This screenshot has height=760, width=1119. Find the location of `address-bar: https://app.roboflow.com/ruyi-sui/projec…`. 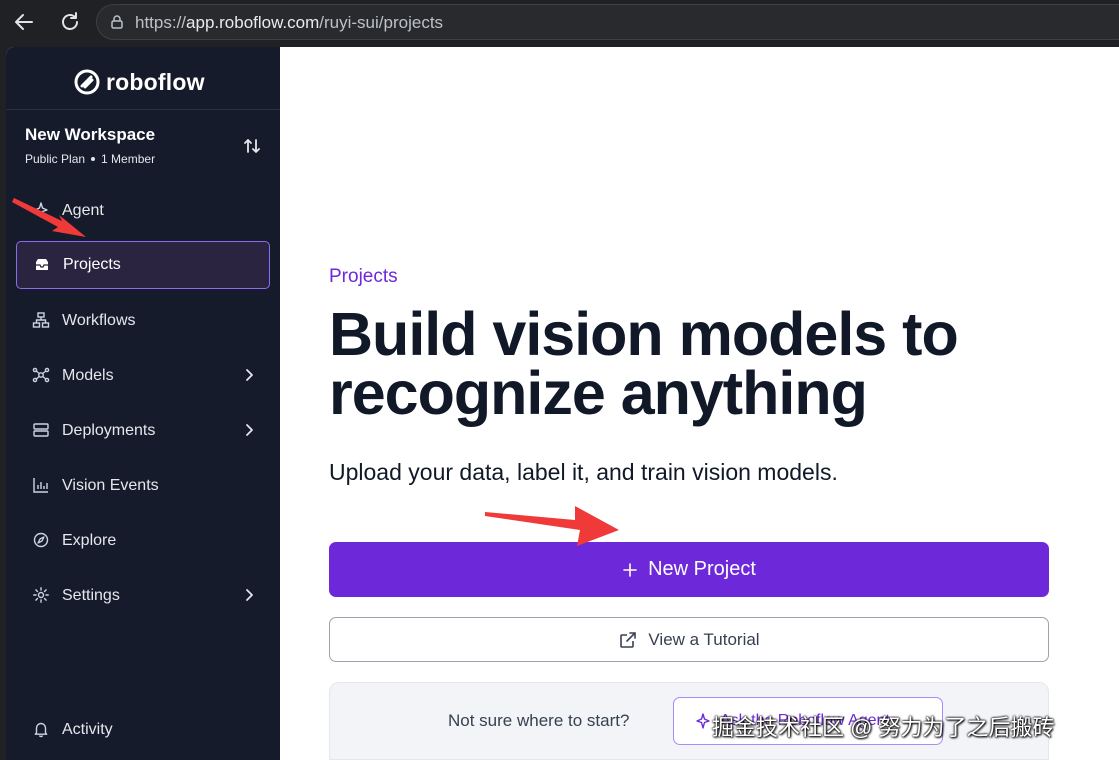

address-bar: https://app.roboflow.com/ruyi-sui/projec… is located at coordinates (607, 22).